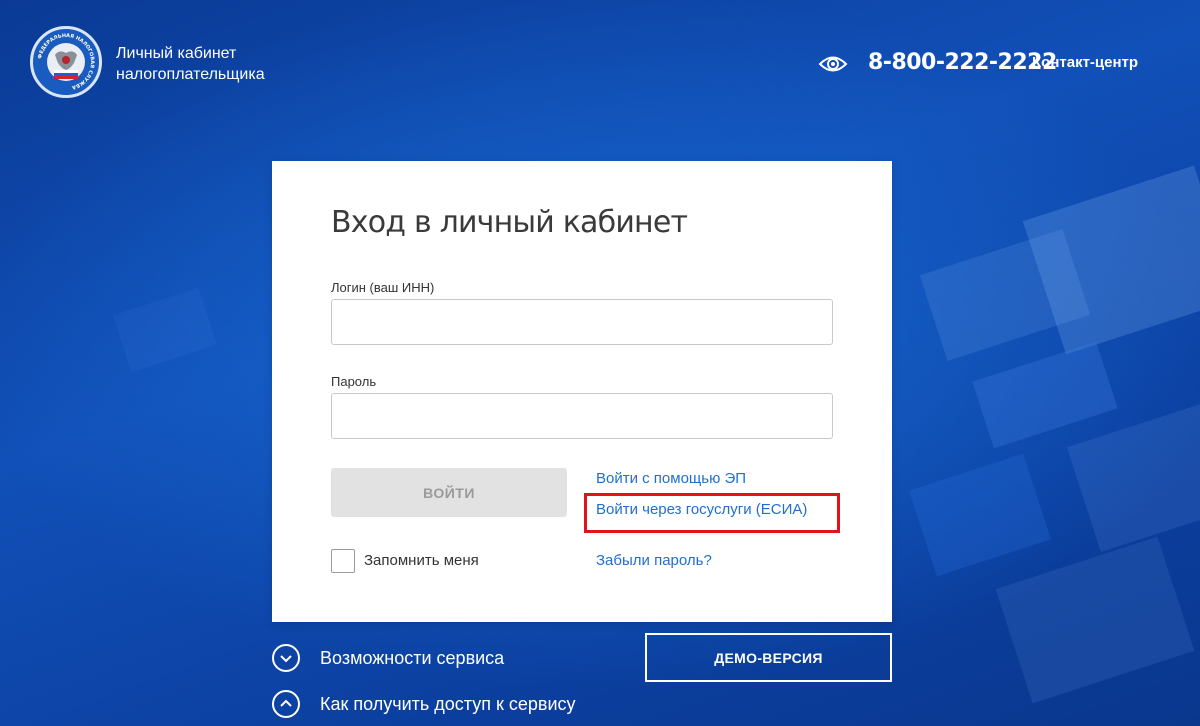 The width and height of the screenshot is (1200, 726). I want to click on login-with-ep-link: Войти с помощью ЭП, so click(671, 478).